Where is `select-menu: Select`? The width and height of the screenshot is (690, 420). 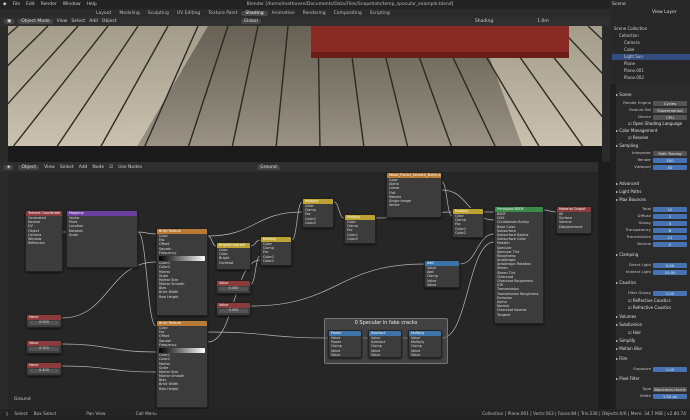 select-menu: Select is located at coordinates (78, 21).